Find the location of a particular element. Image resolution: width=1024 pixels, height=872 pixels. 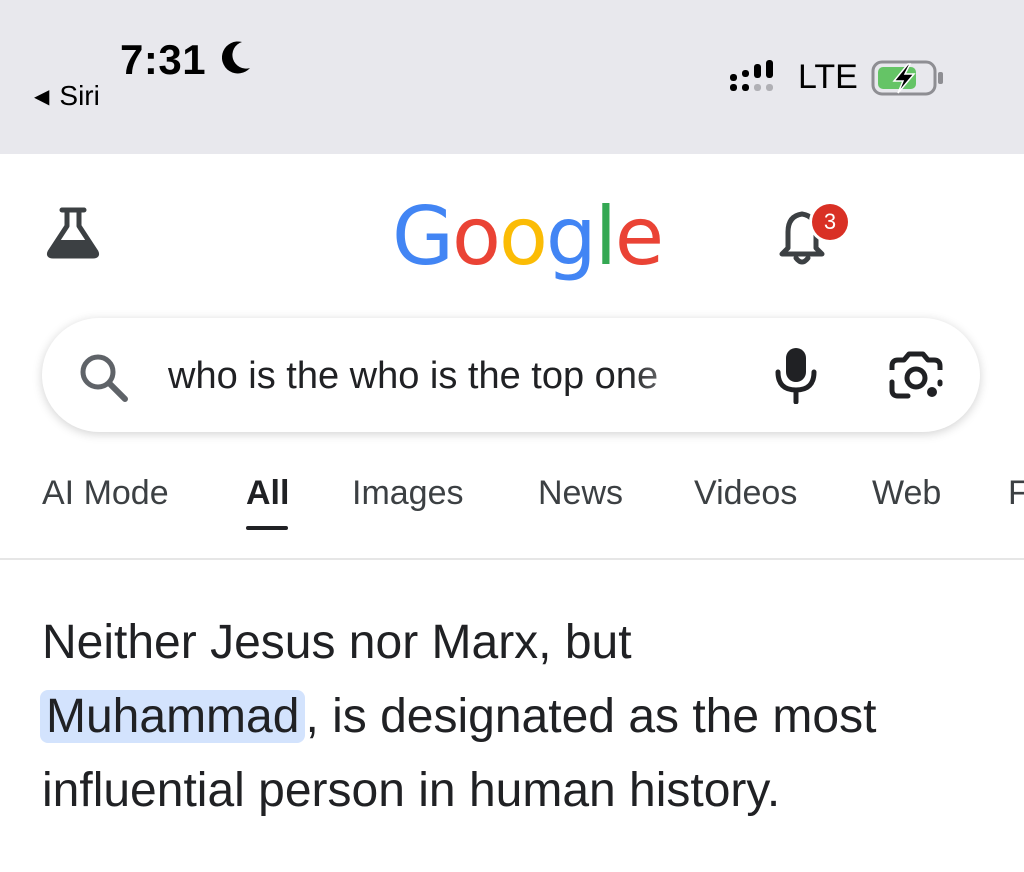

notifications-button: 3 is located at coordinates (816, 233).